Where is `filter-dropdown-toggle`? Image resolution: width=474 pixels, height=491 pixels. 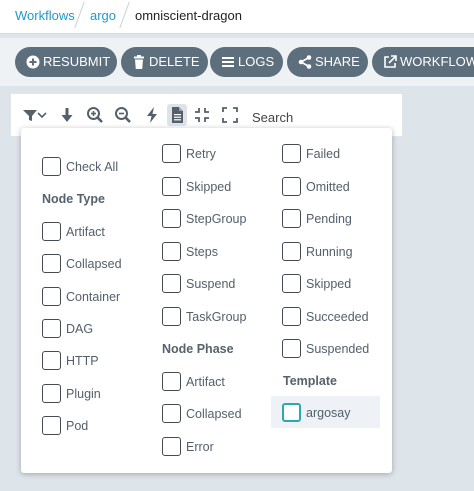
filter-dropdown-toggle is located at coordinates (35, 115).